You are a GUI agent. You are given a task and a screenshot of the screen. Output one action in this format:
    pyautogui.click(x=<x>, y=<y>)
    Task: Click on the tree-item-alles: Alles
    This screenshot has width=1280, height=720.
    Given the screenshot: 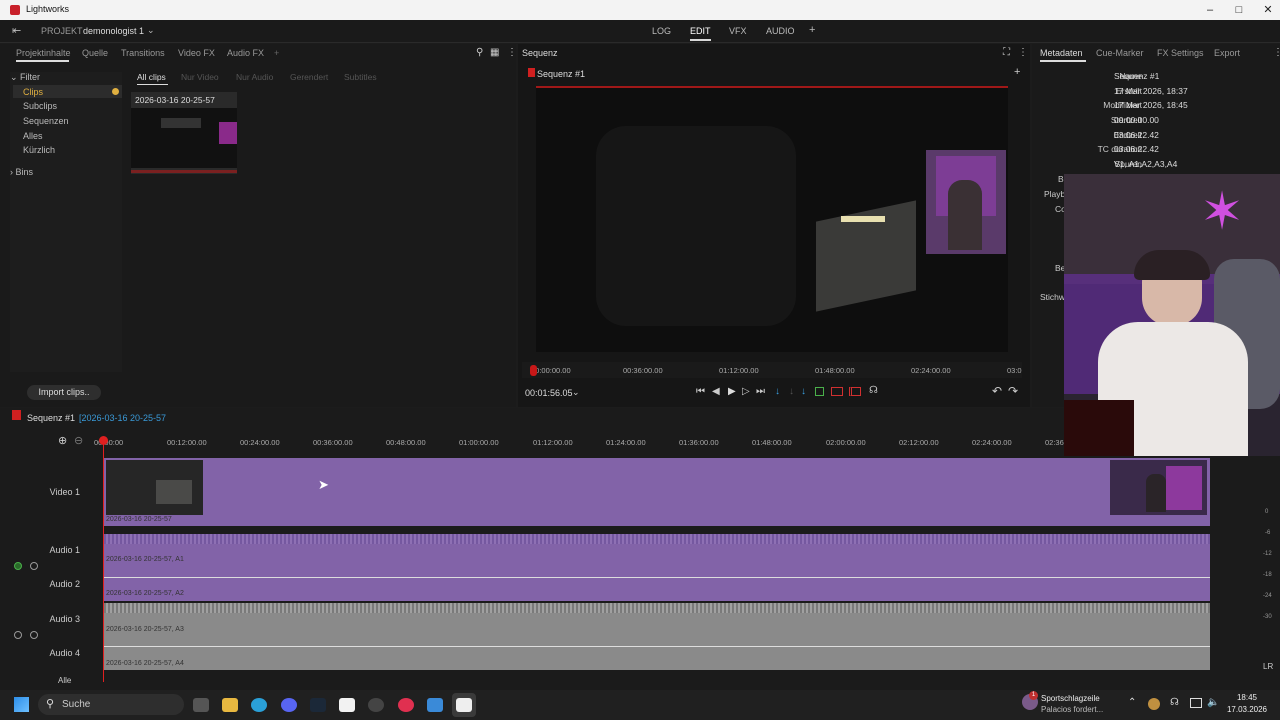 What is the action you would take?
    pyautogui.click(x=79, y=136)
    